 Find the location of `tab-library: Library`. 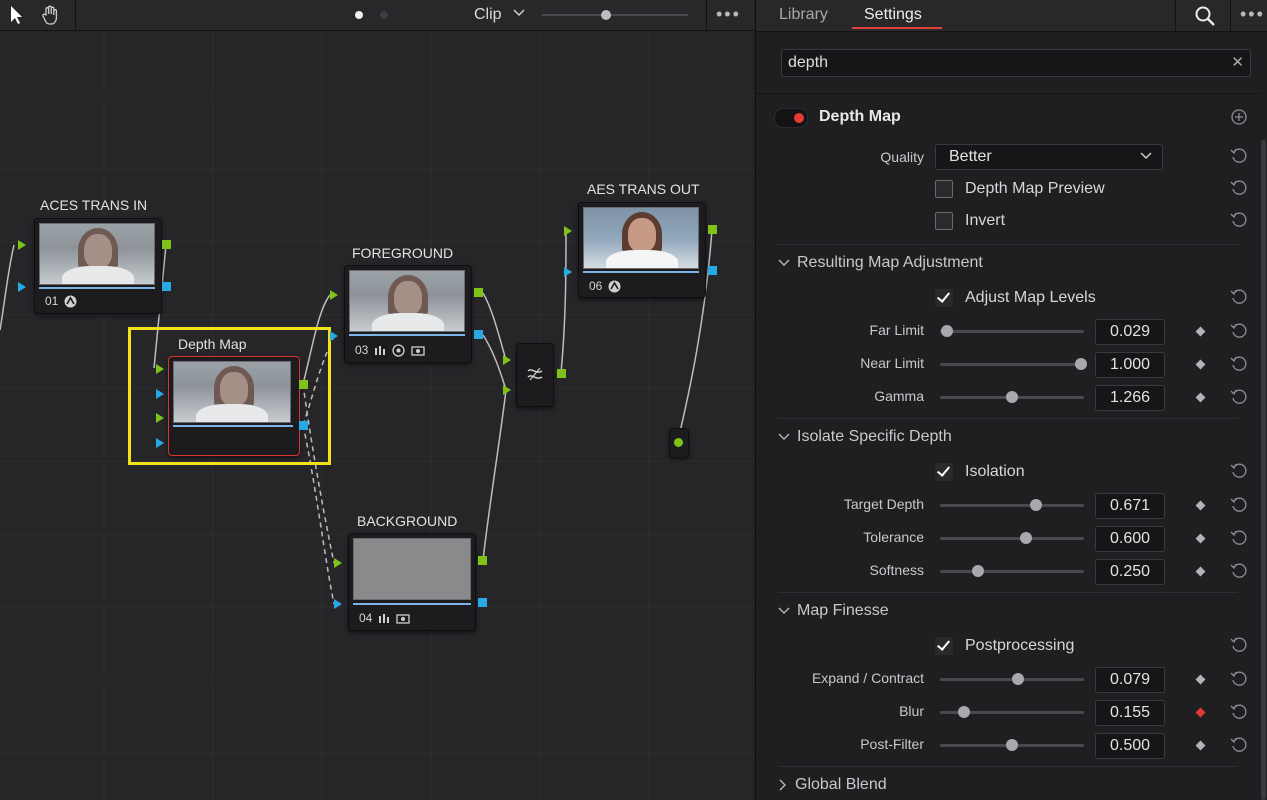

tab-library: Library is located at coordinates (803, 15).